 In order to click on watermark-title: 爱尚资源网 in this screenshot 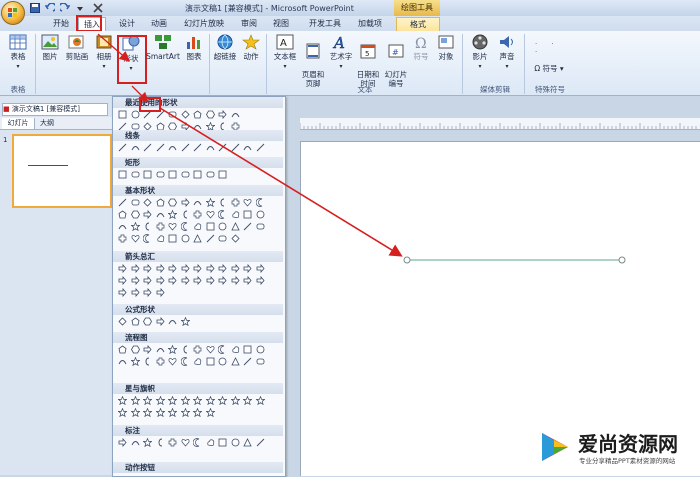, I will do `click(628, 444)`.